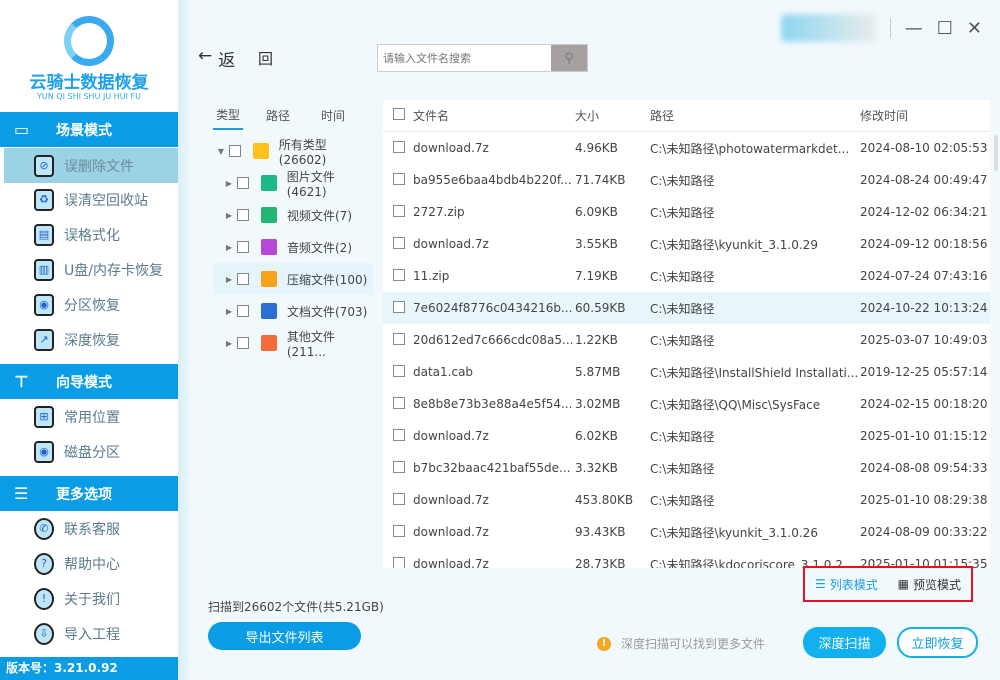 This screenshot has height=680, width=1000. What do you see at coordinates (91, 165) in the screenshot?
I see `sidebar-item-deleted-files: ⊘ 误删除文件` at bounding box center [91, 165].